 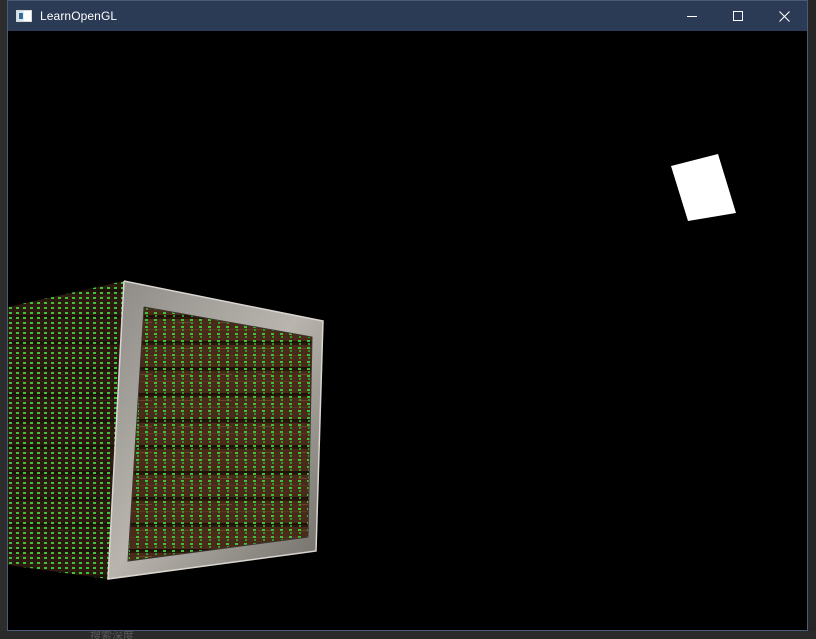 I want to click on window-title: LearnOpenGL, so click(x=79, y=16).